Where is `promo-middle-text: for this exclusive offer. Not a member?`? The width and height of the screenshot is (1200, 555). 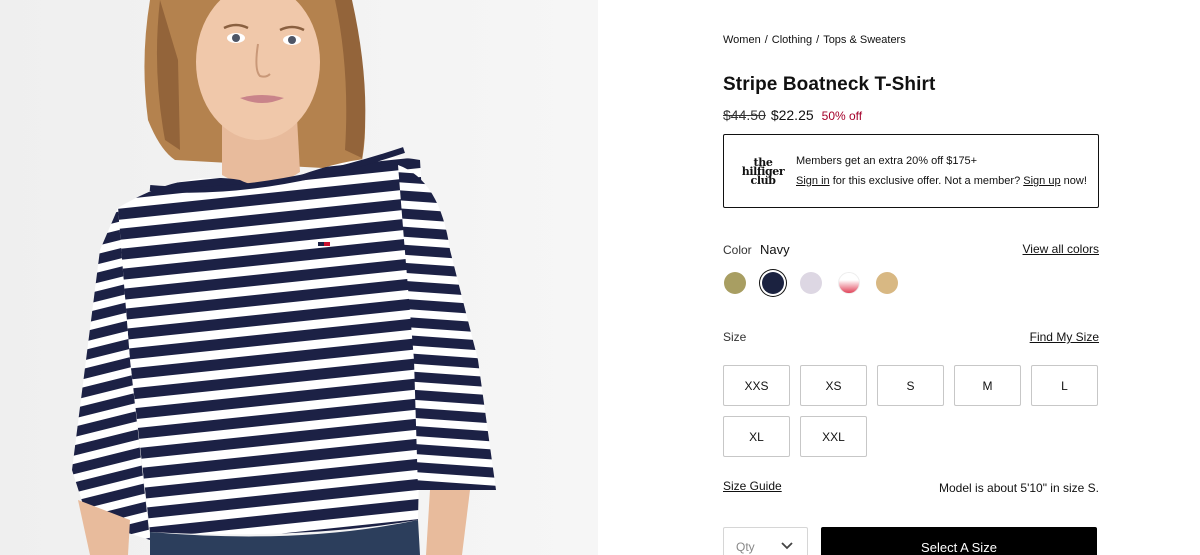
promo-middle-text: for this exclusive offer. Not a member? is located at coordinates (926, 181).